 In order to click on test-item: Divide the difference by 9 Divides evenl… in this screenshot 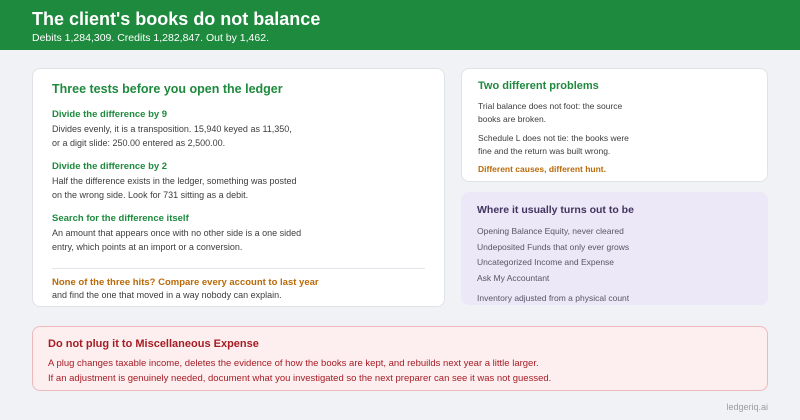, I will do `click(238, 129)`.